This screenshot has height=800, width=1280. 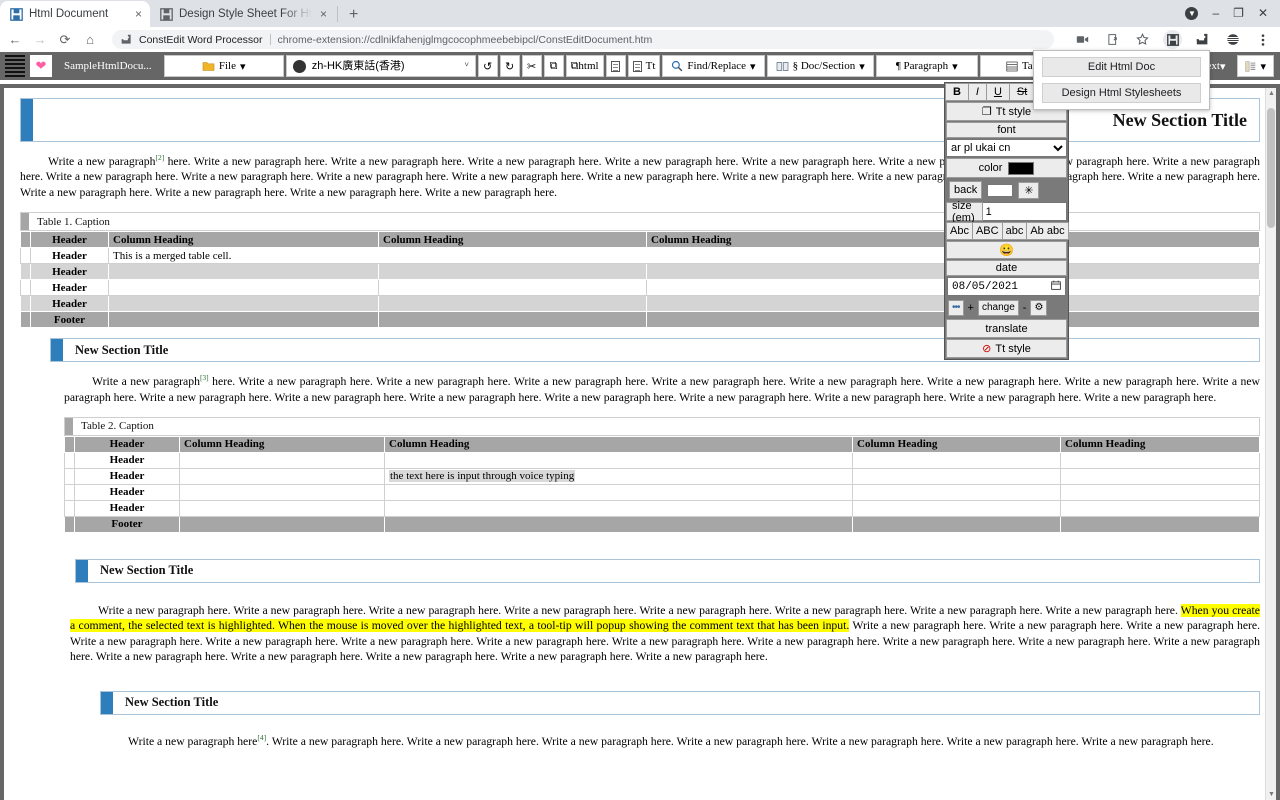 What do you see at coordinates (75, 14) in the screenshot?
I see `browser-tab-0: Html Document ×` at bounding box center [75, 14].